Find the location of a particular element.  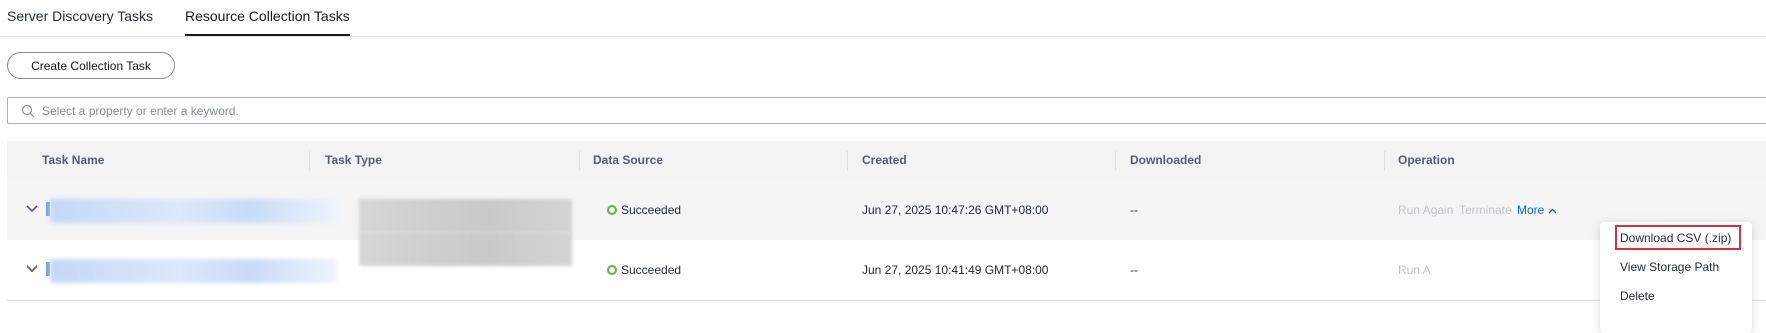

create-collection-task-button: Create Collection Task is located at coordinates (91, 65).